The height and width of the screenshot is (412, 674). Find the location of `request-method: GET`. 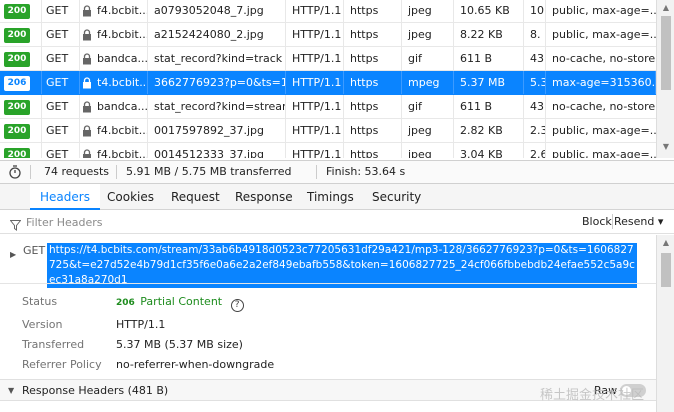

request-method: GET is located at coordinates (34, 250).